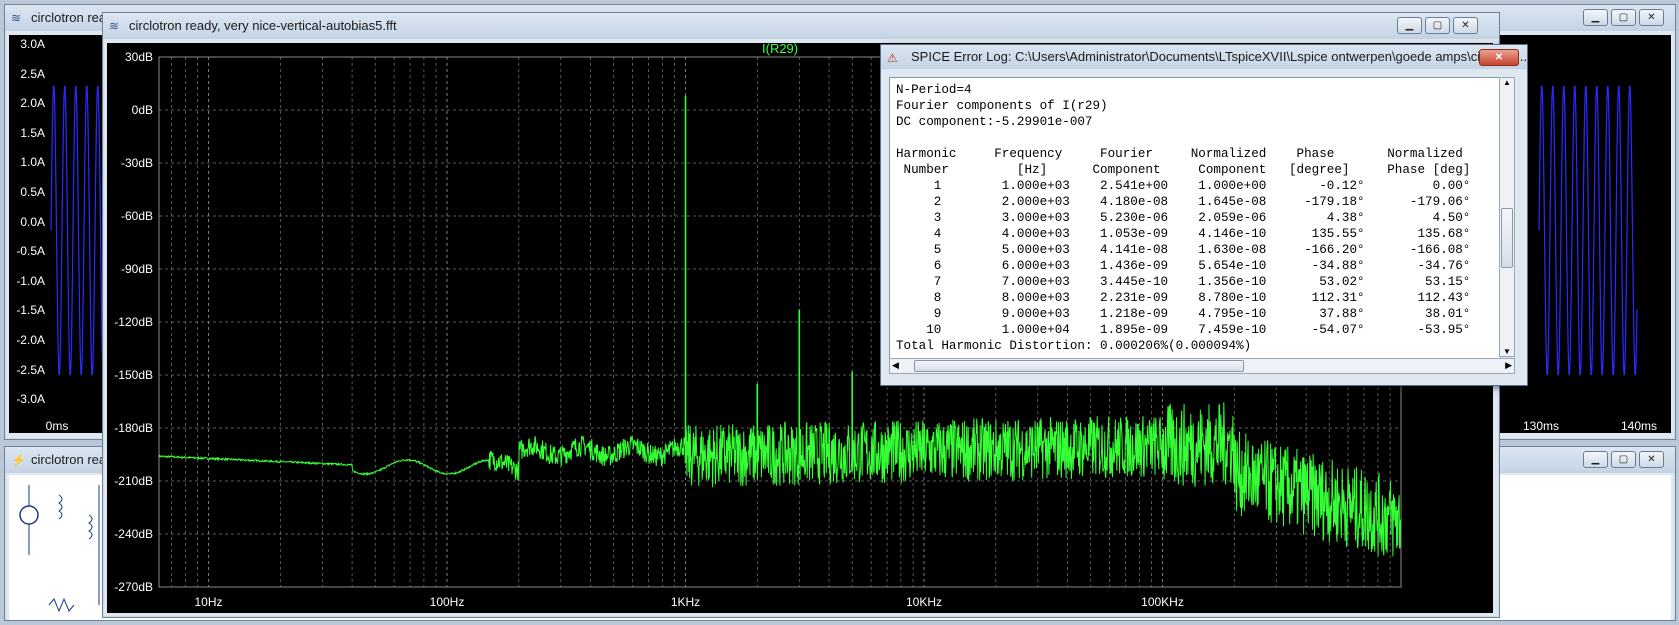 This screenshot has width=1679, height=625. I want to click on back-y-tick: 1.5A, so click(32, 132).